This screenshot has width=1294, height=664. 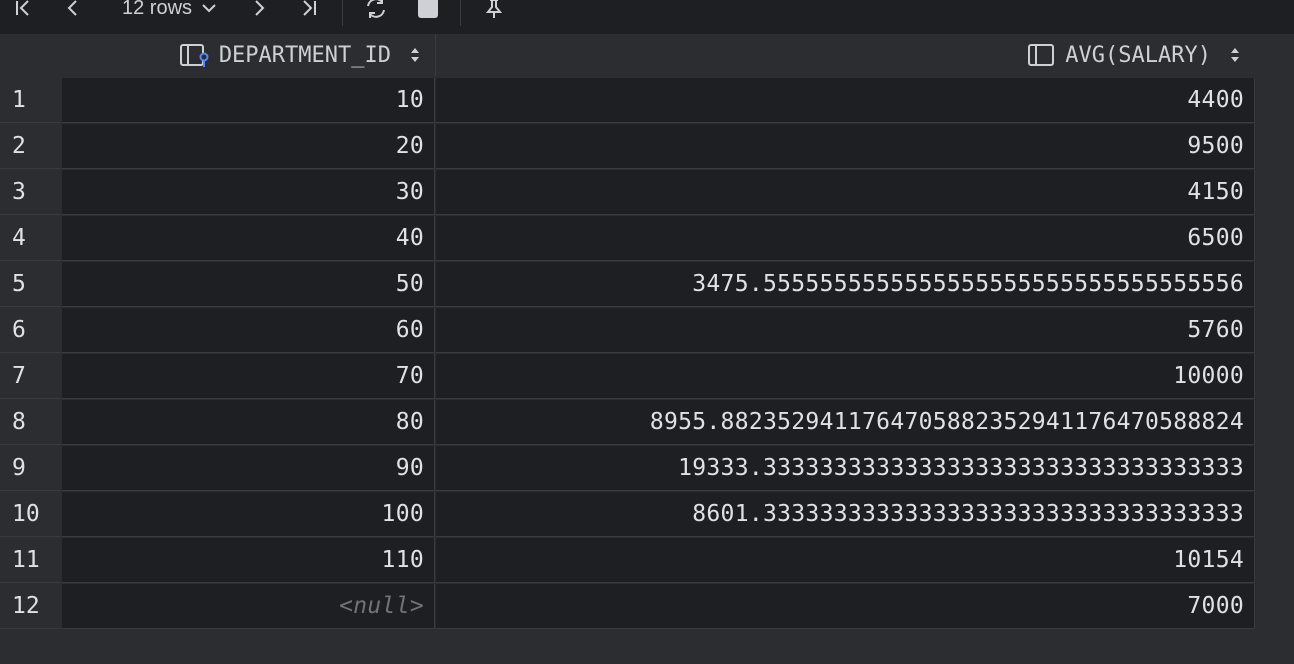 I want to click on table-row: 2 20 9500, so click(x=628, y=147).